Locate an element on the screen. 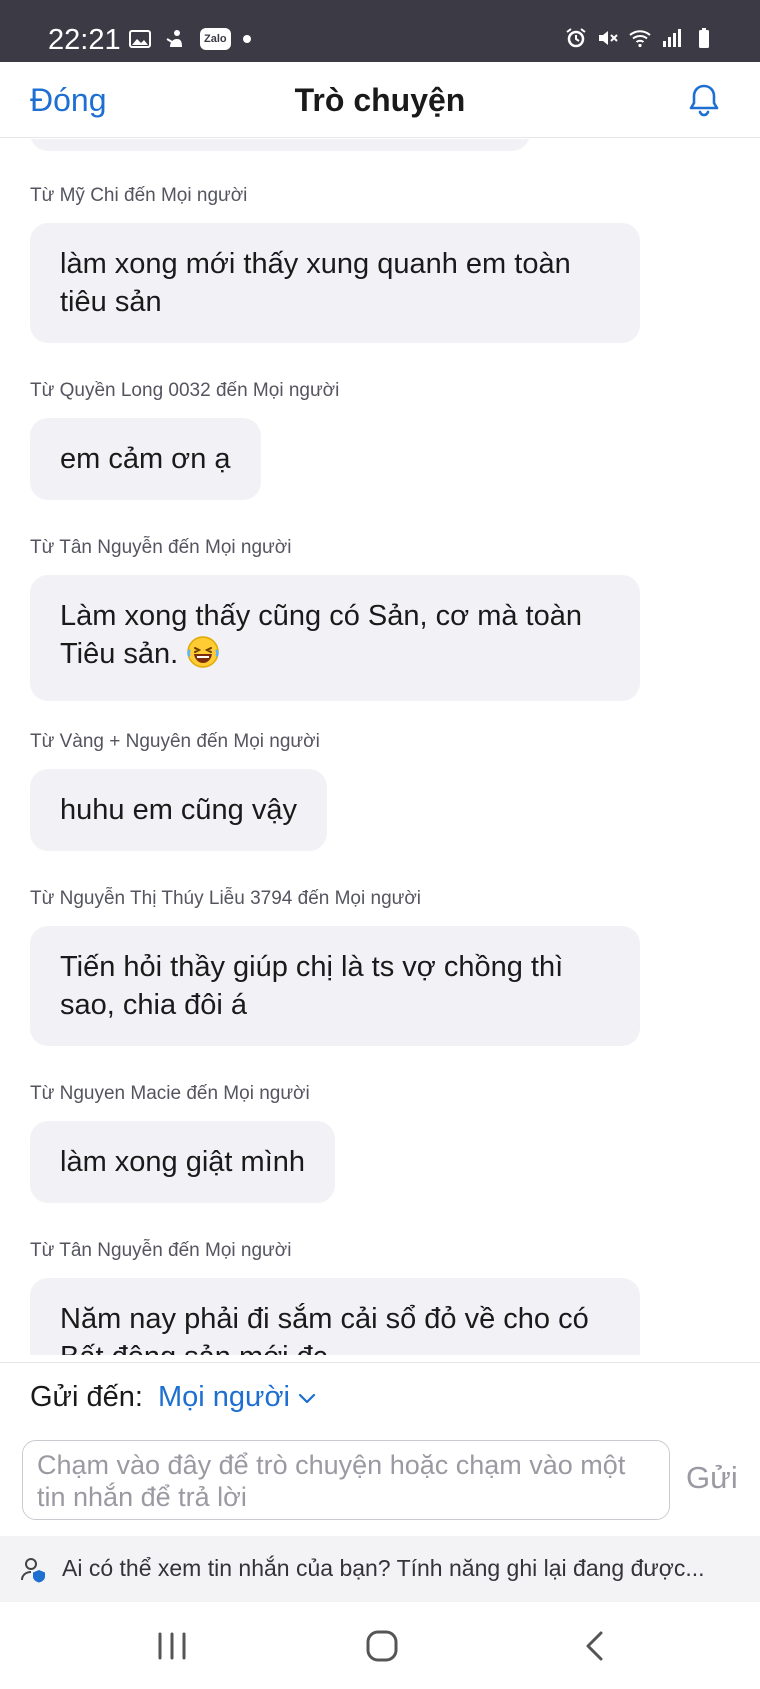 The image size is (760, 1689). image-icon is located at coordinates (140, 39).